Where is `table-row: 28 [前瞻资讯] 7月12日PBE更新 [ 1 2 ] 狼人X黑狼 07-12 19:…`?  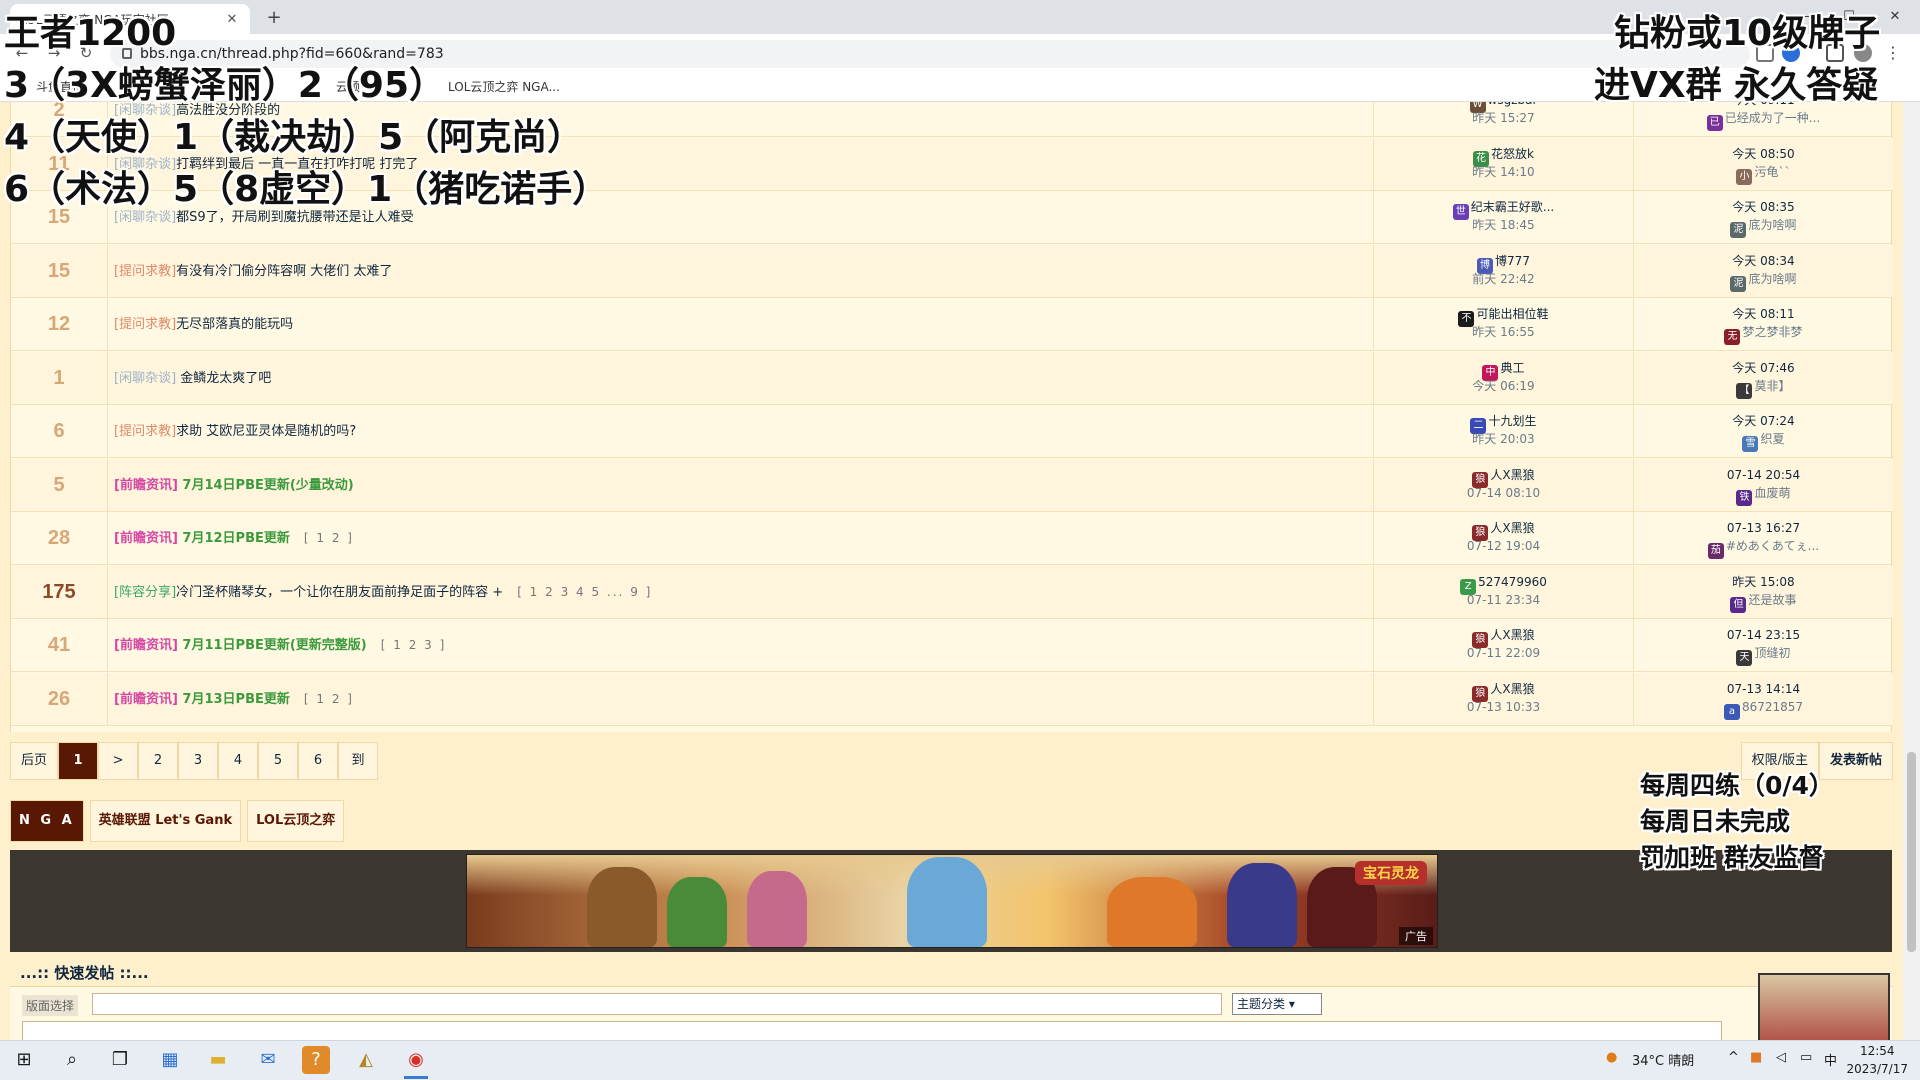 table-row: 28 [前瞻资讯] 7月12日PBE更新 [ 1 2 ] 狼人X黑狼 07-12 19:… is located at coordinates (952, 538).